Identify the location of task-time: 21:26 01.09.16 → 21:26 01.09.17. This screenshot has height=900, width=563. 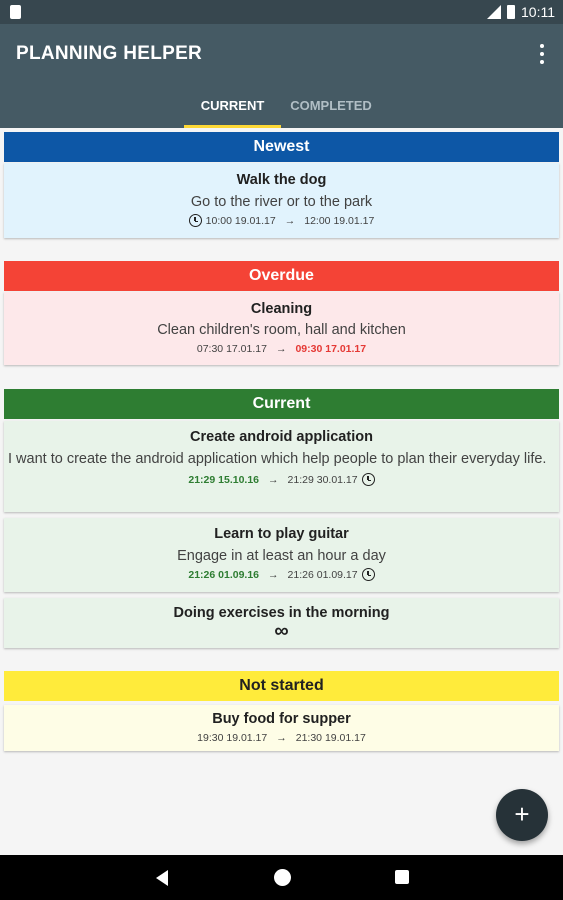
(281, 574).